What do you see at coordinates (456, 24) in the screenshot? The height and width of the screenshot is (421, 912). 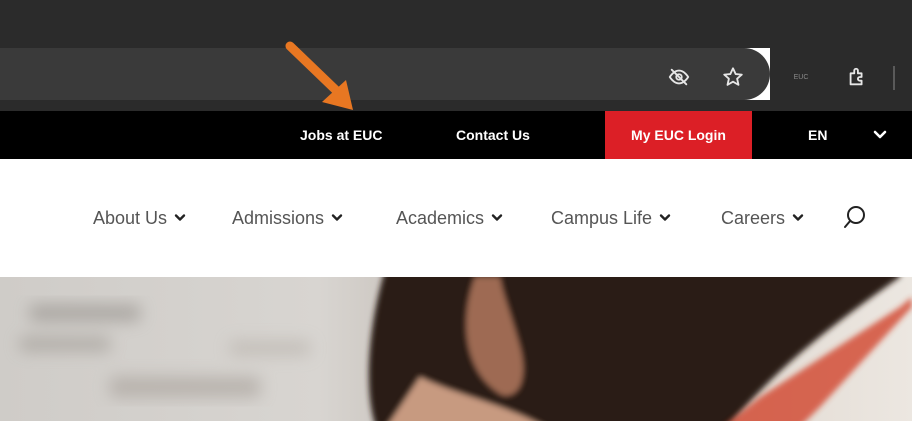 I see `browser-tab-strip` at bounding box center [456, 24].